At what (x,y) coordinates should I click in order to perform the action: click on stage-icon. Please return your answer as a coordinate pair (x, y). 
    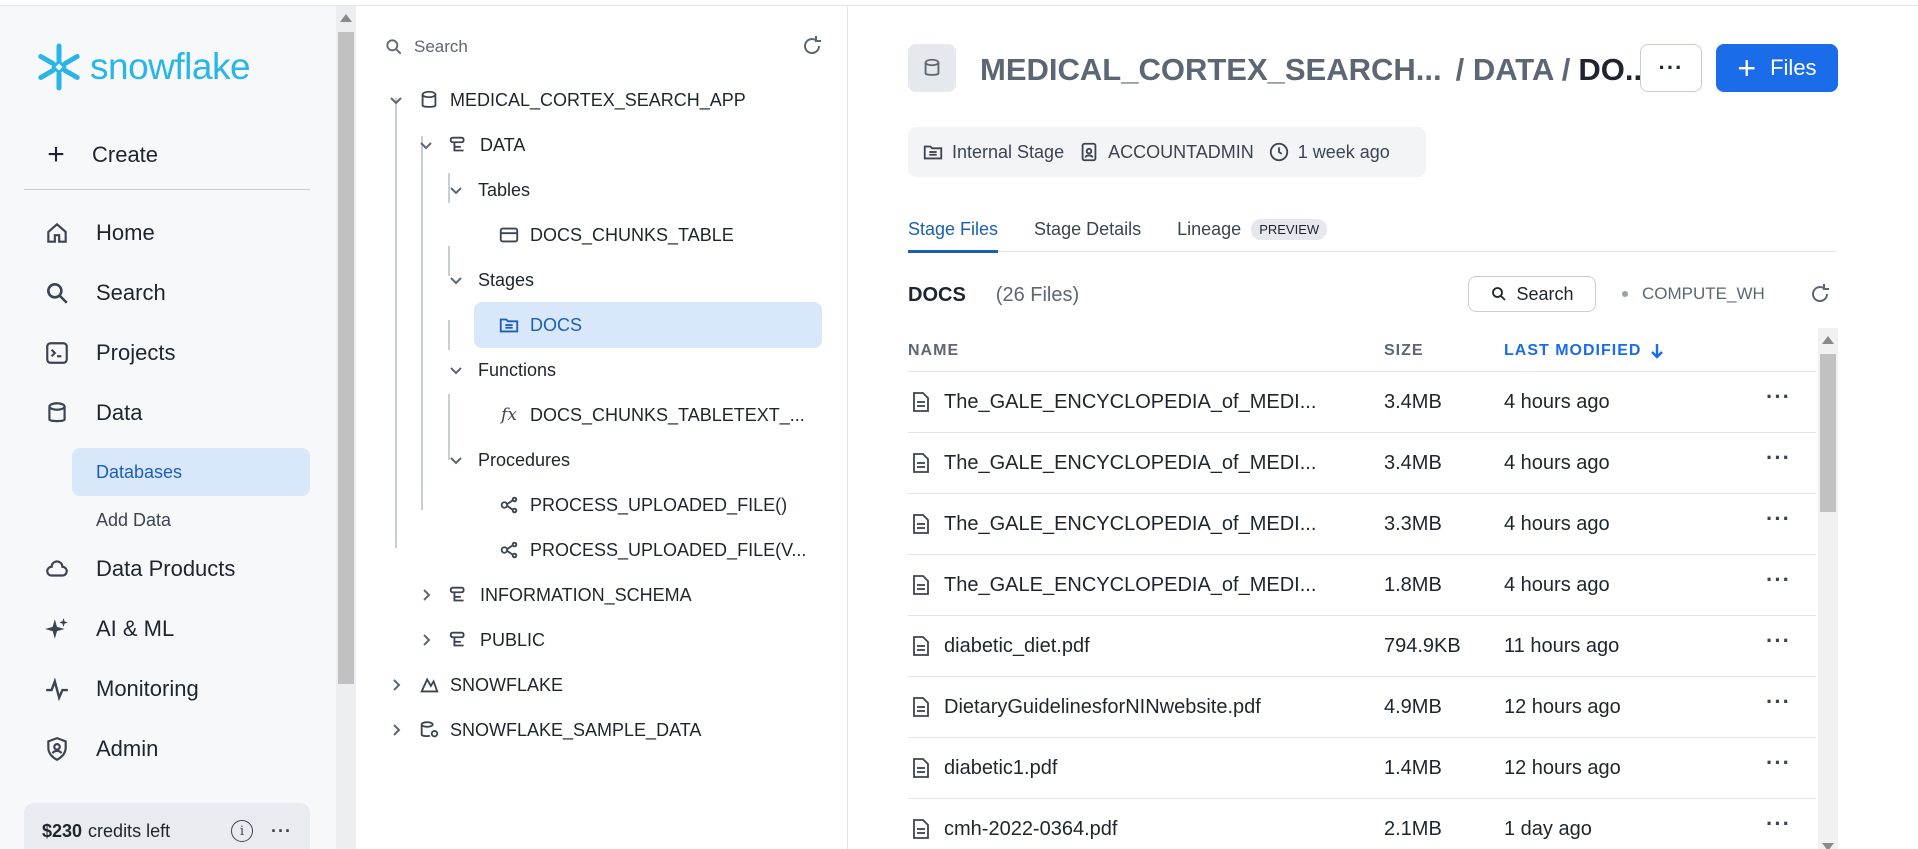
    Looking at the image, I should click on (509, 325).